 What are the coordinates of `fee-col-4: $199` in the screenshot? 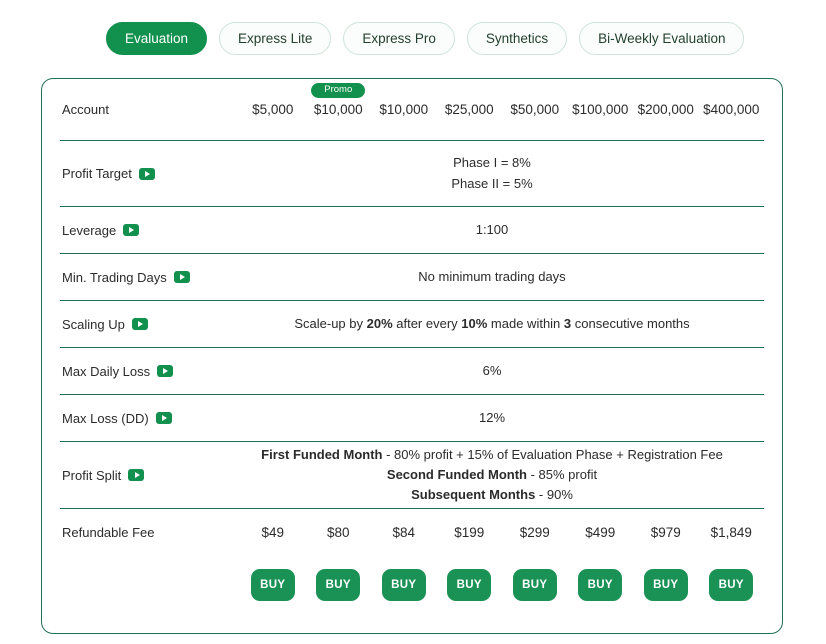 It's located at (469, 532).